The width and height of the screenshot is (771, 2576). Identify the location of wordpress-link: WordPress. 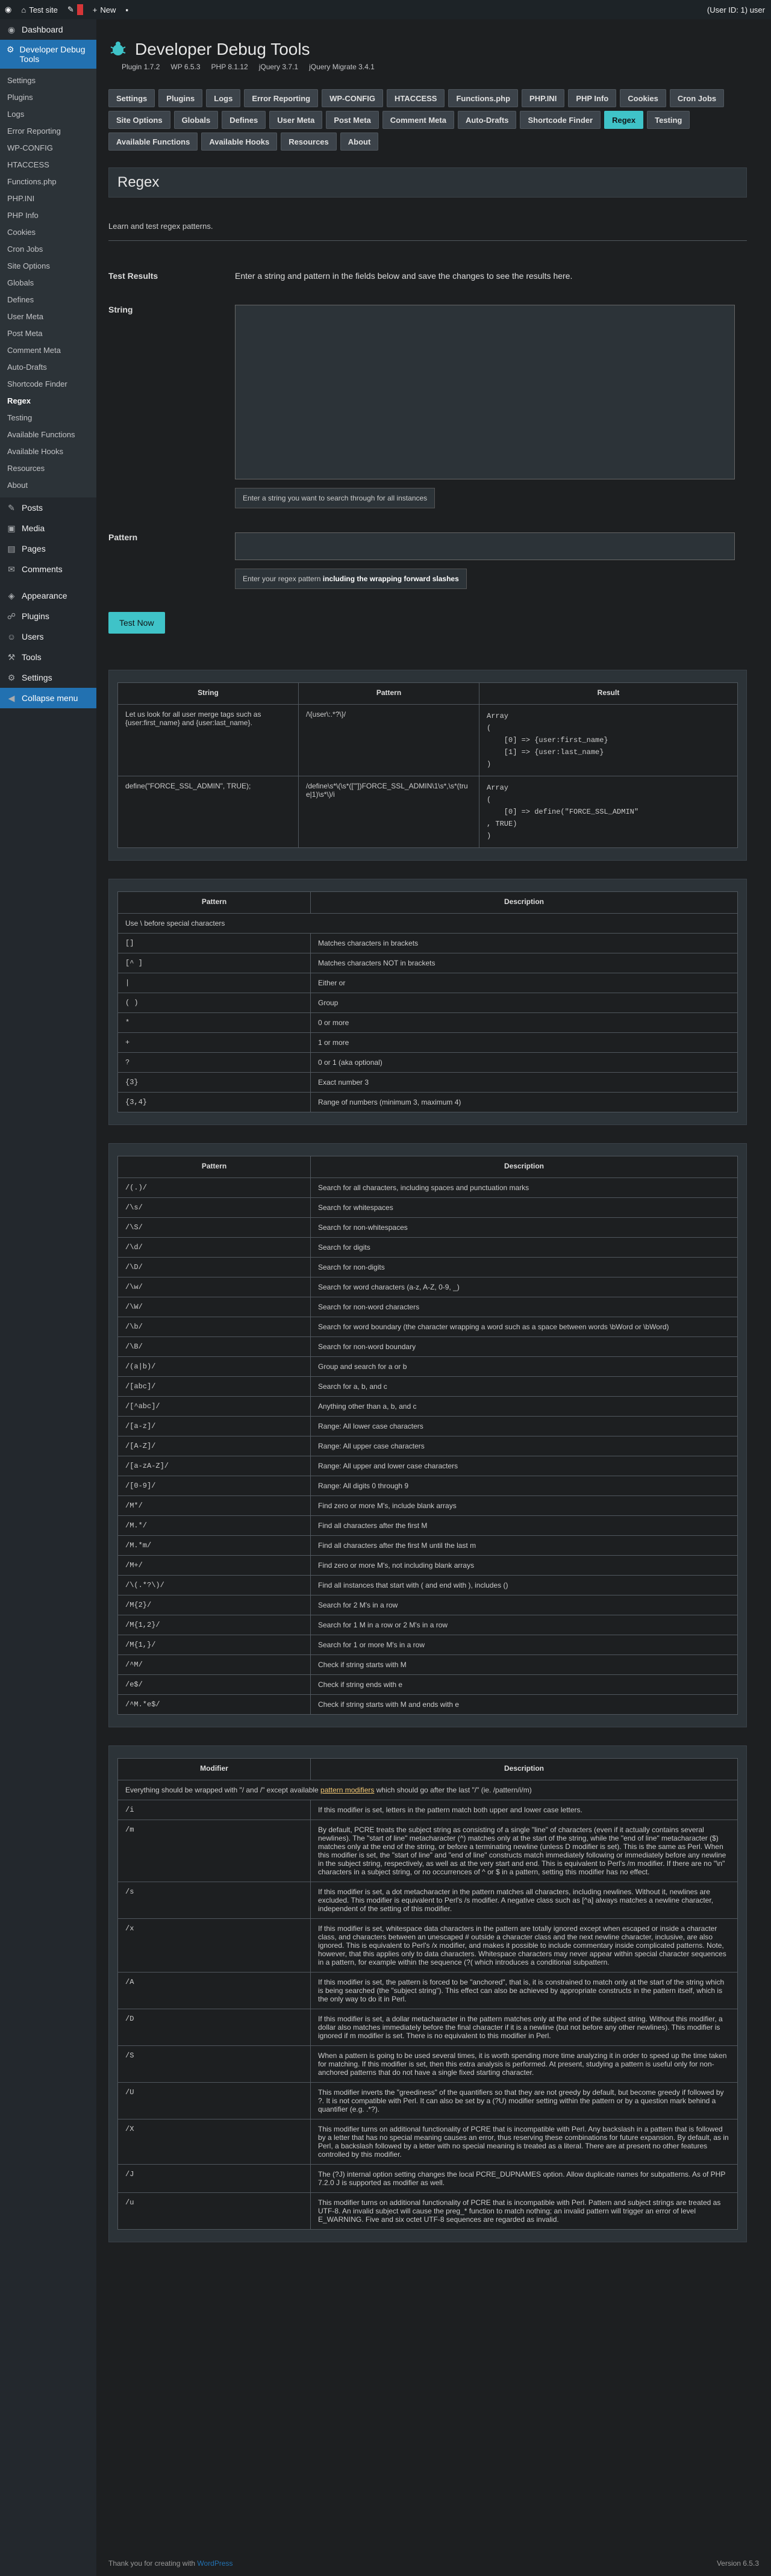
(215, 2563).